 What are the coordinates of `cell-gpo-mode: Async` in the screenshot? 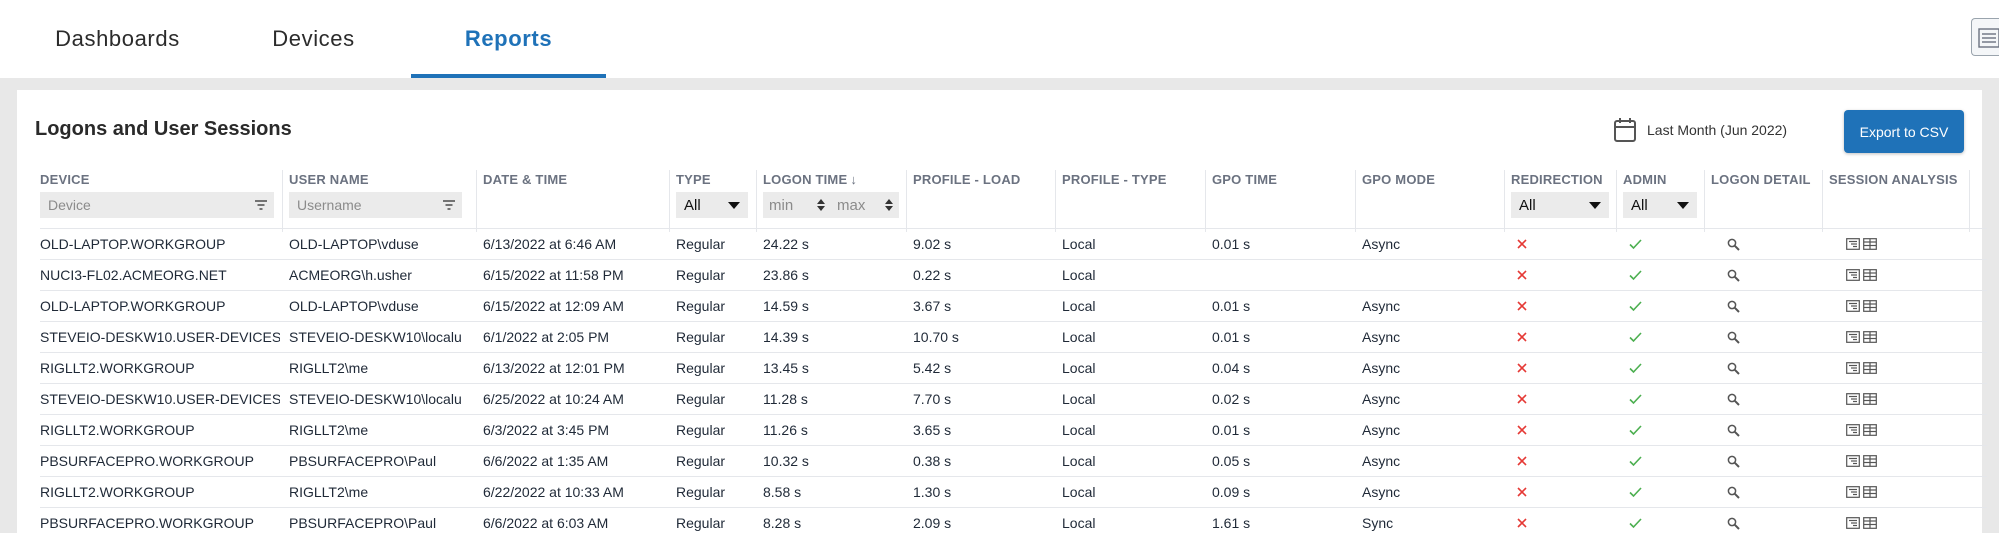 It's located at (1381, 399).